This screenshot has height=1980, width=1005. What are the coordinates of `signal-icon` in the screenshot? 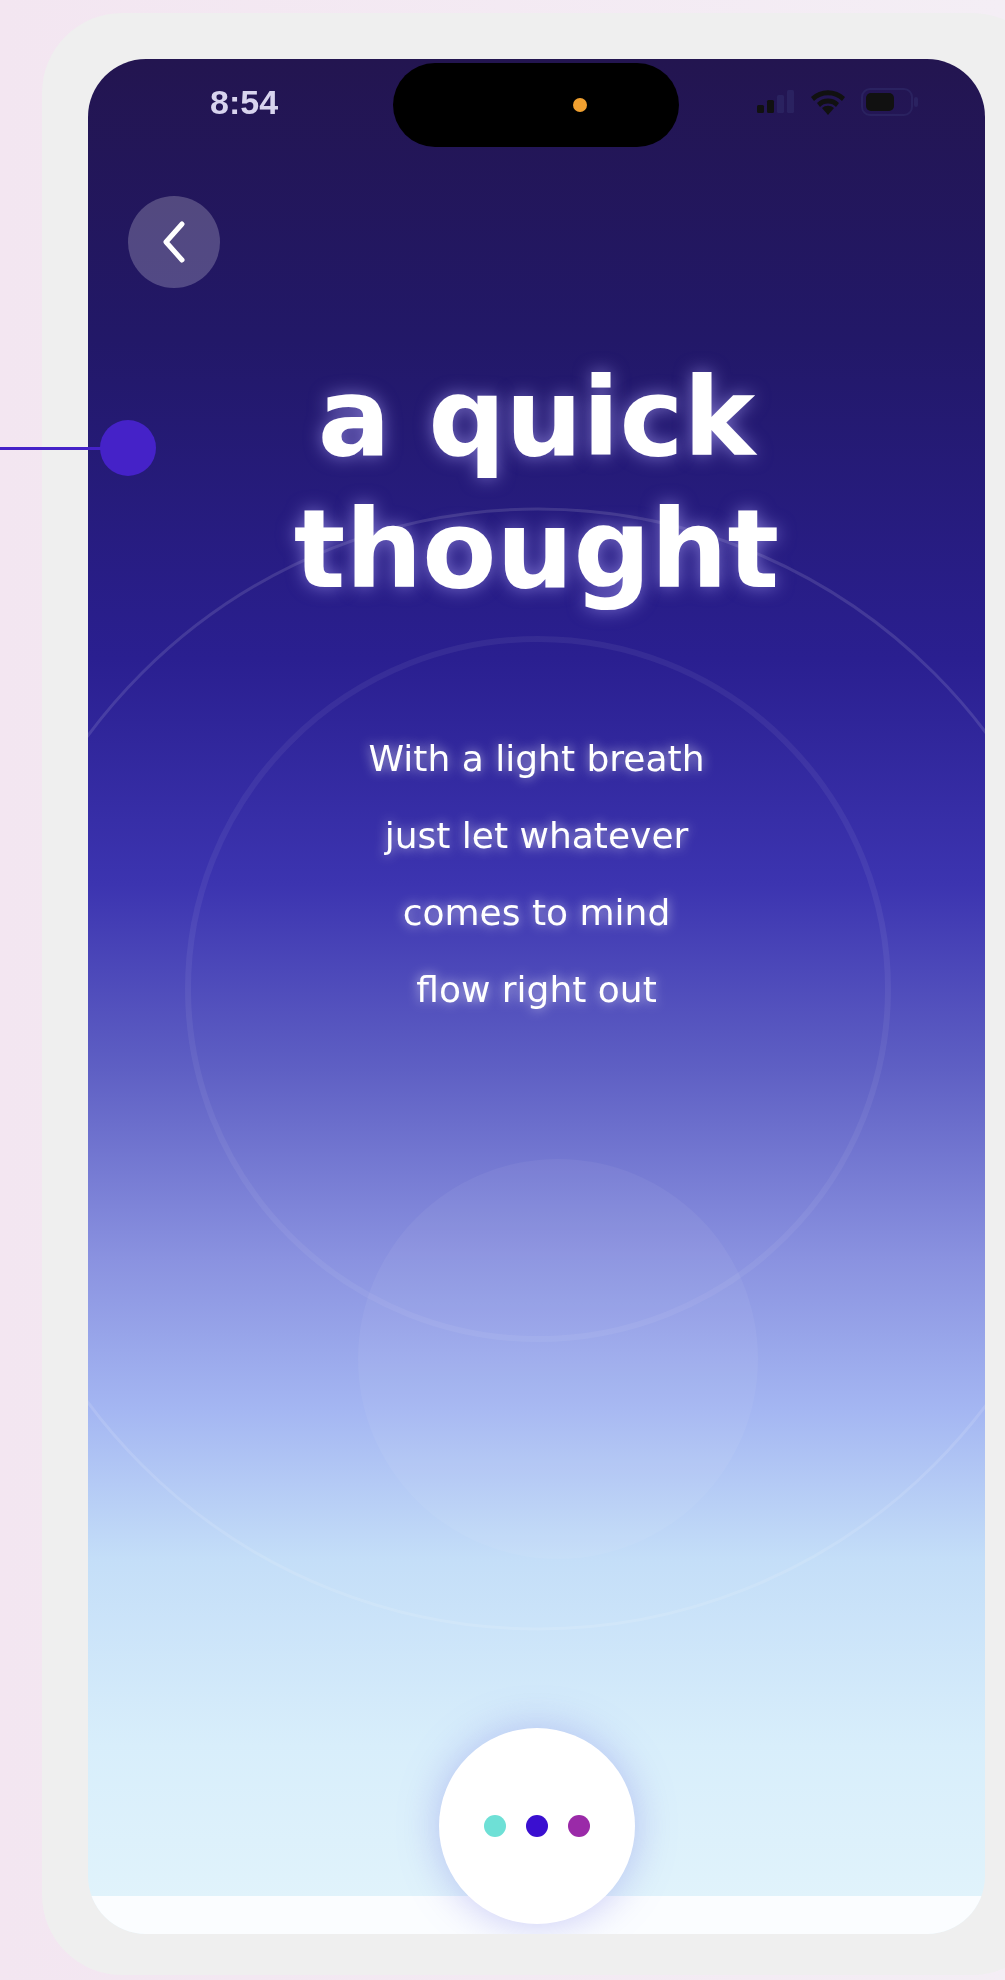 It's located at (776, 102).